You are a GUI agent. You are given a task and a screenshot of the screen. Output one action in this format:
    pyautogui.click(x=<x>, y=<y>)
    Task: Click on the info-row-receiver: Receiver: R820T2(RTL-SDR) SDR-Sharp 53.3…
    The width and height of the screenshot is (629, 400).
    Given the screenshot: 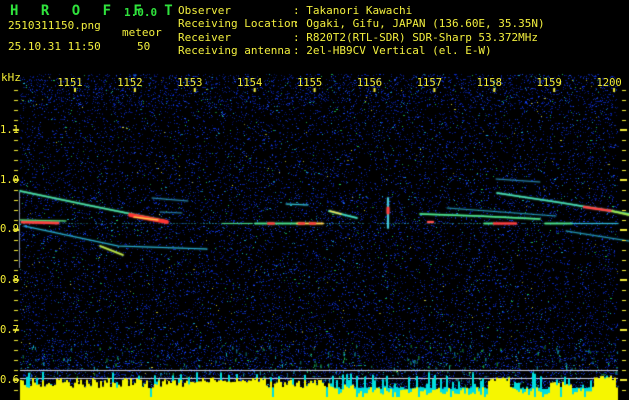 What is the action you would take?
    pyautogui.click(x=358, y=37)
    